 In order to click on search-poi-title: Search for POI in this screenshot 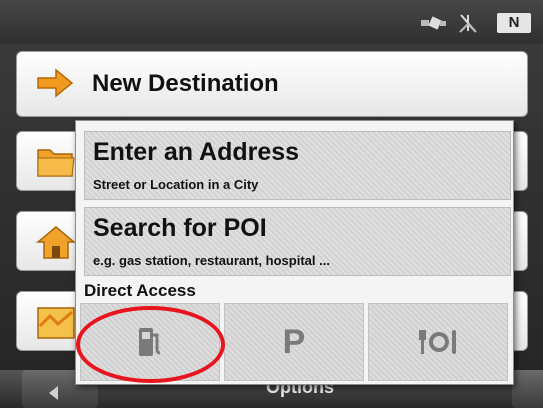, I will do `click(180, 228)`.